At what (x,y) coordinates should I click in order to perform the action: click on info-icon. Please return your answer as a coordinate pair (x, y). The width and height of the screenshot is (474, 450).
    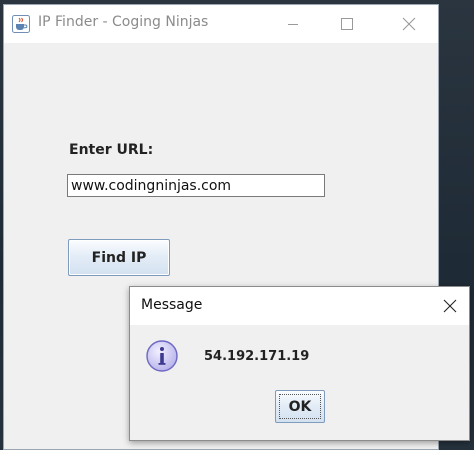
    Looking at the image, I should click on (162, 356).